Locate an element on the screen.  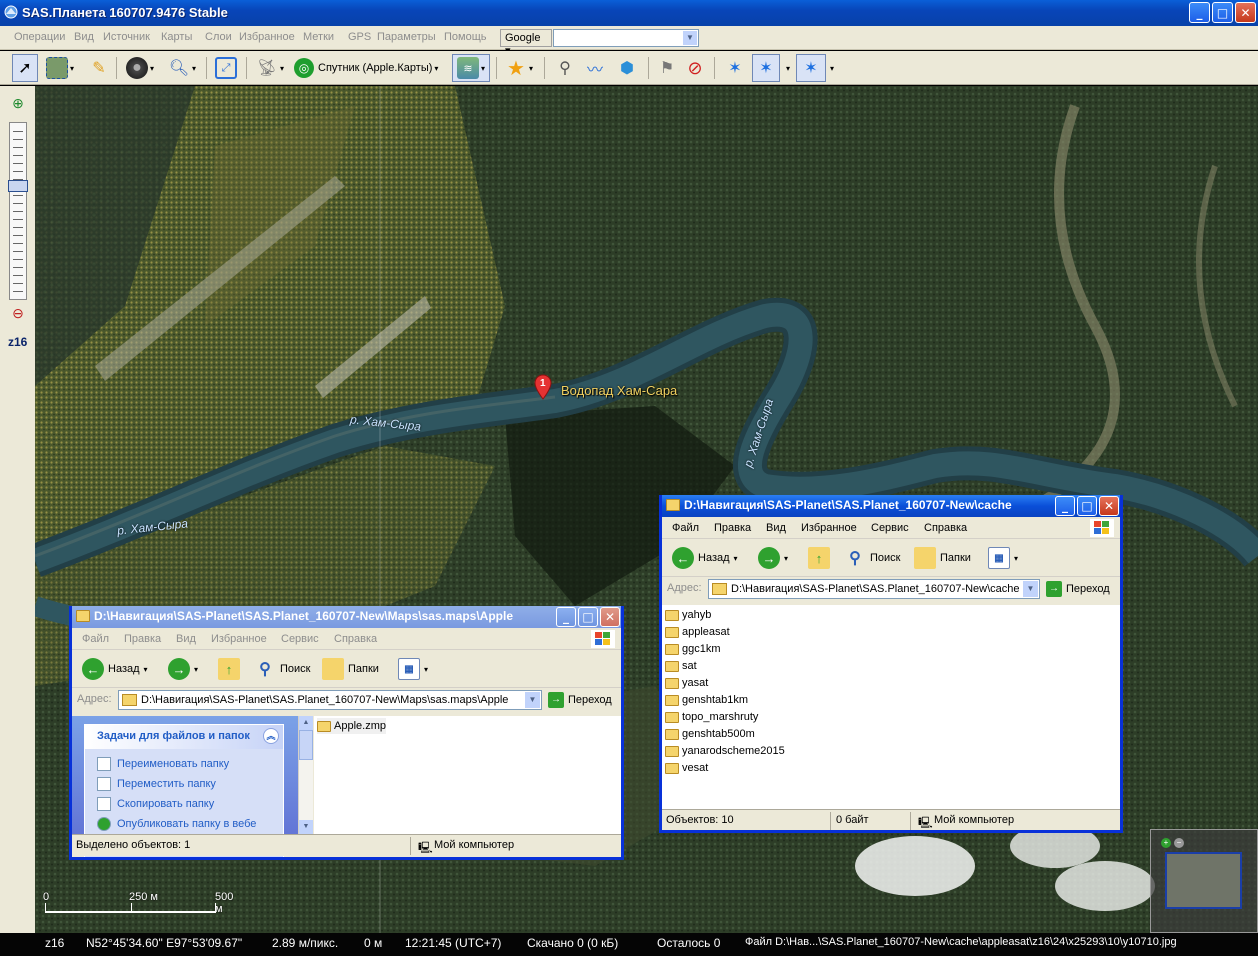
chevron-up-icon: ︽ is located at coordinates (271, 736).